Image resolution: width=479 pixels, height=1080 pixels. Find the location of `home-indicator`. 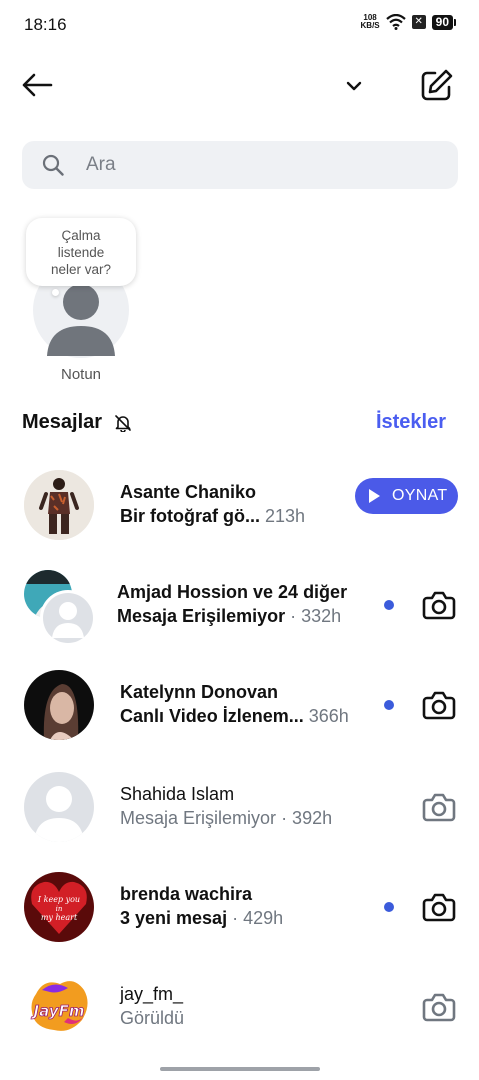

home-indicator is located at coordinates (240, 1069).